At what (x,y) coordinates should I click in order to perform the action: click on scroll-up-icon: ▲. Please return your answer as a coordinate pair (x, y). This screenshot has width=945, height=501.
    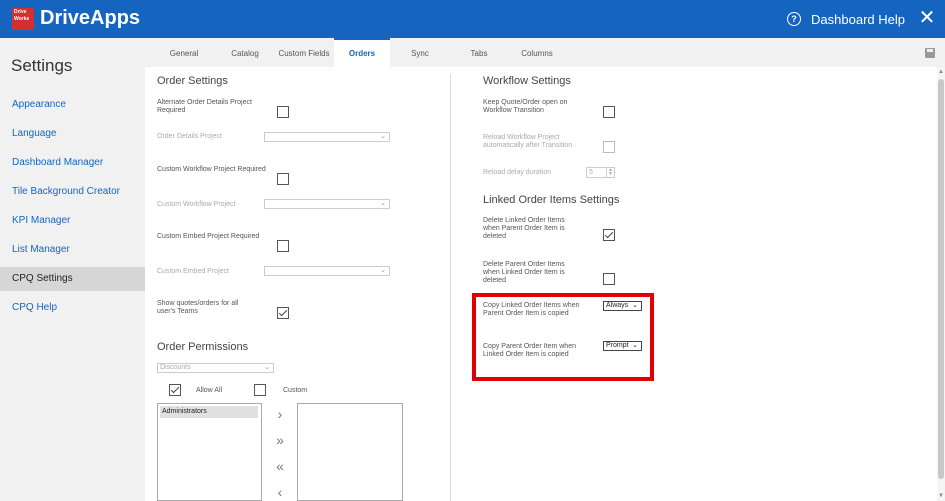
    Looking at the image, I should click on (941, 72).